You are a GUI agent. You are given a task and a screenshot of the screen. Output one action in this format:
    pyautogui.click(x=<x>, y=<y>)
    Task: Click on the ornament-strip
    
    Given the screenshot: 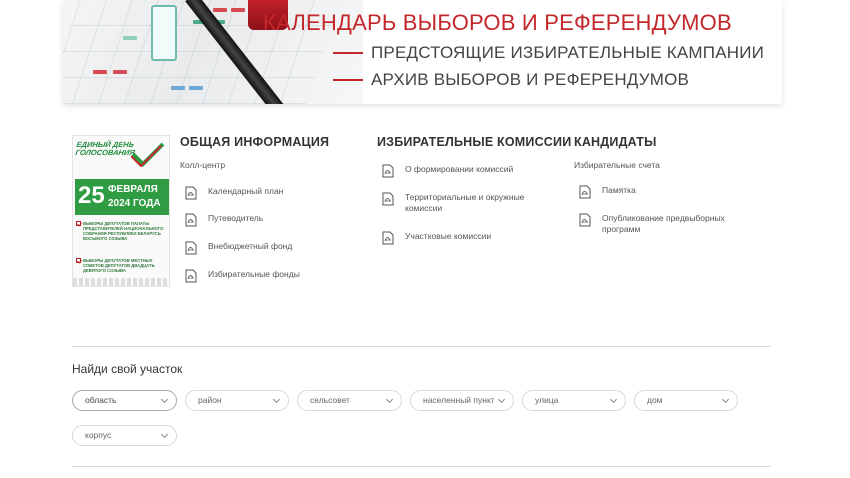 What is the action you would take?
    pyautogui.click(x=121, y=282)
    